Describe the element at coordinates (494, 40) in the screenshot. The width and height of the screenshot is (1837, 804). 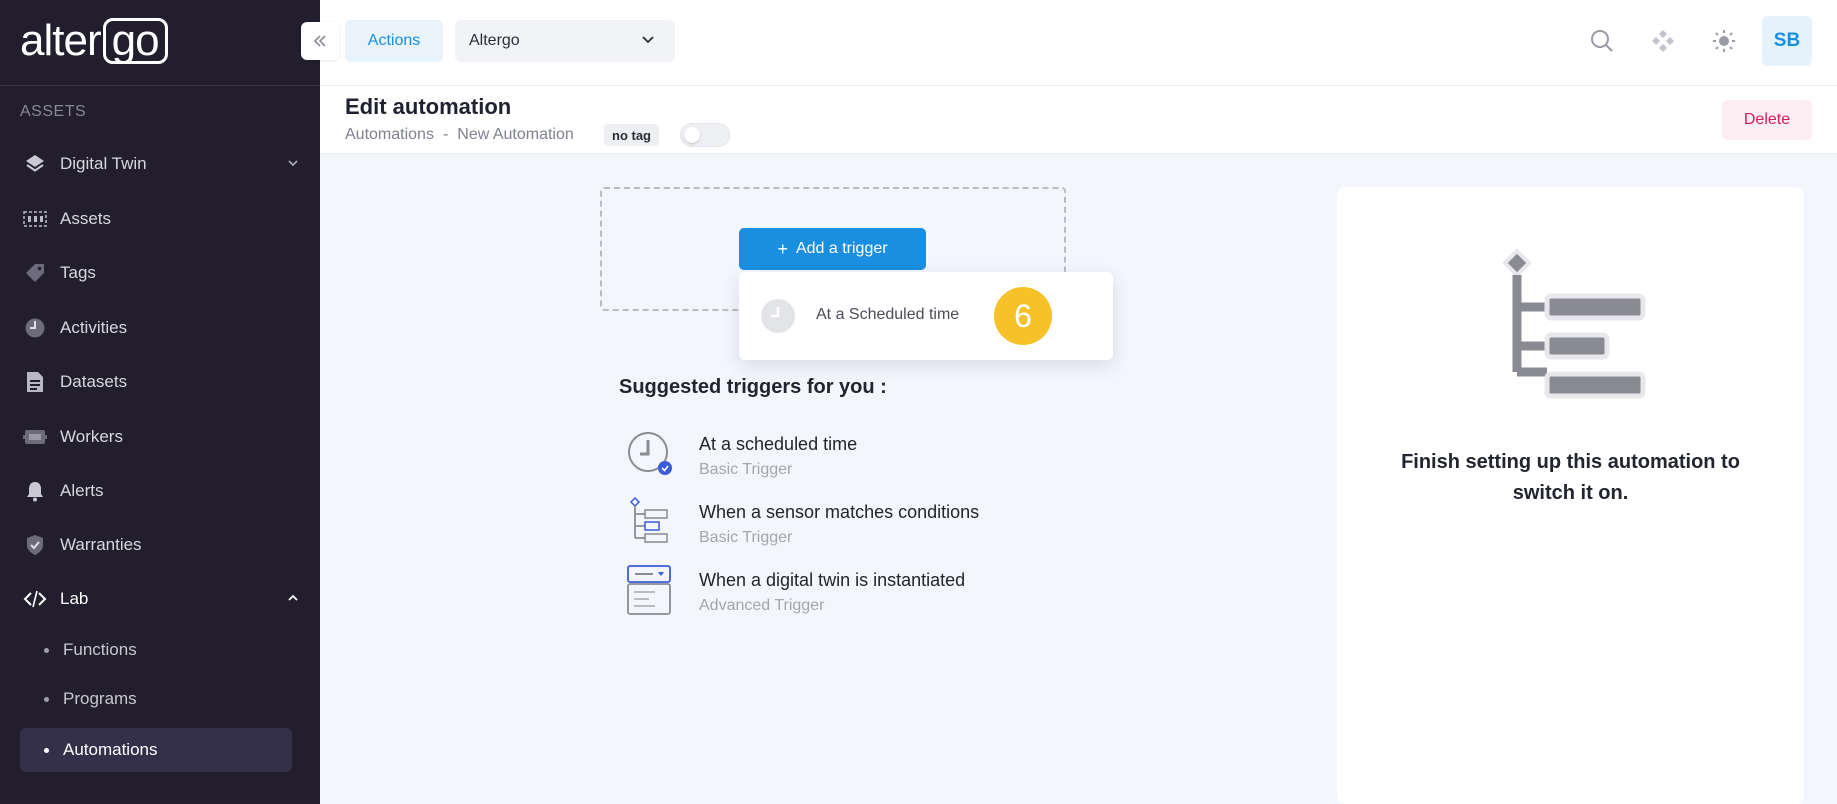
I see `organization-select-value: Altergo` at that location.